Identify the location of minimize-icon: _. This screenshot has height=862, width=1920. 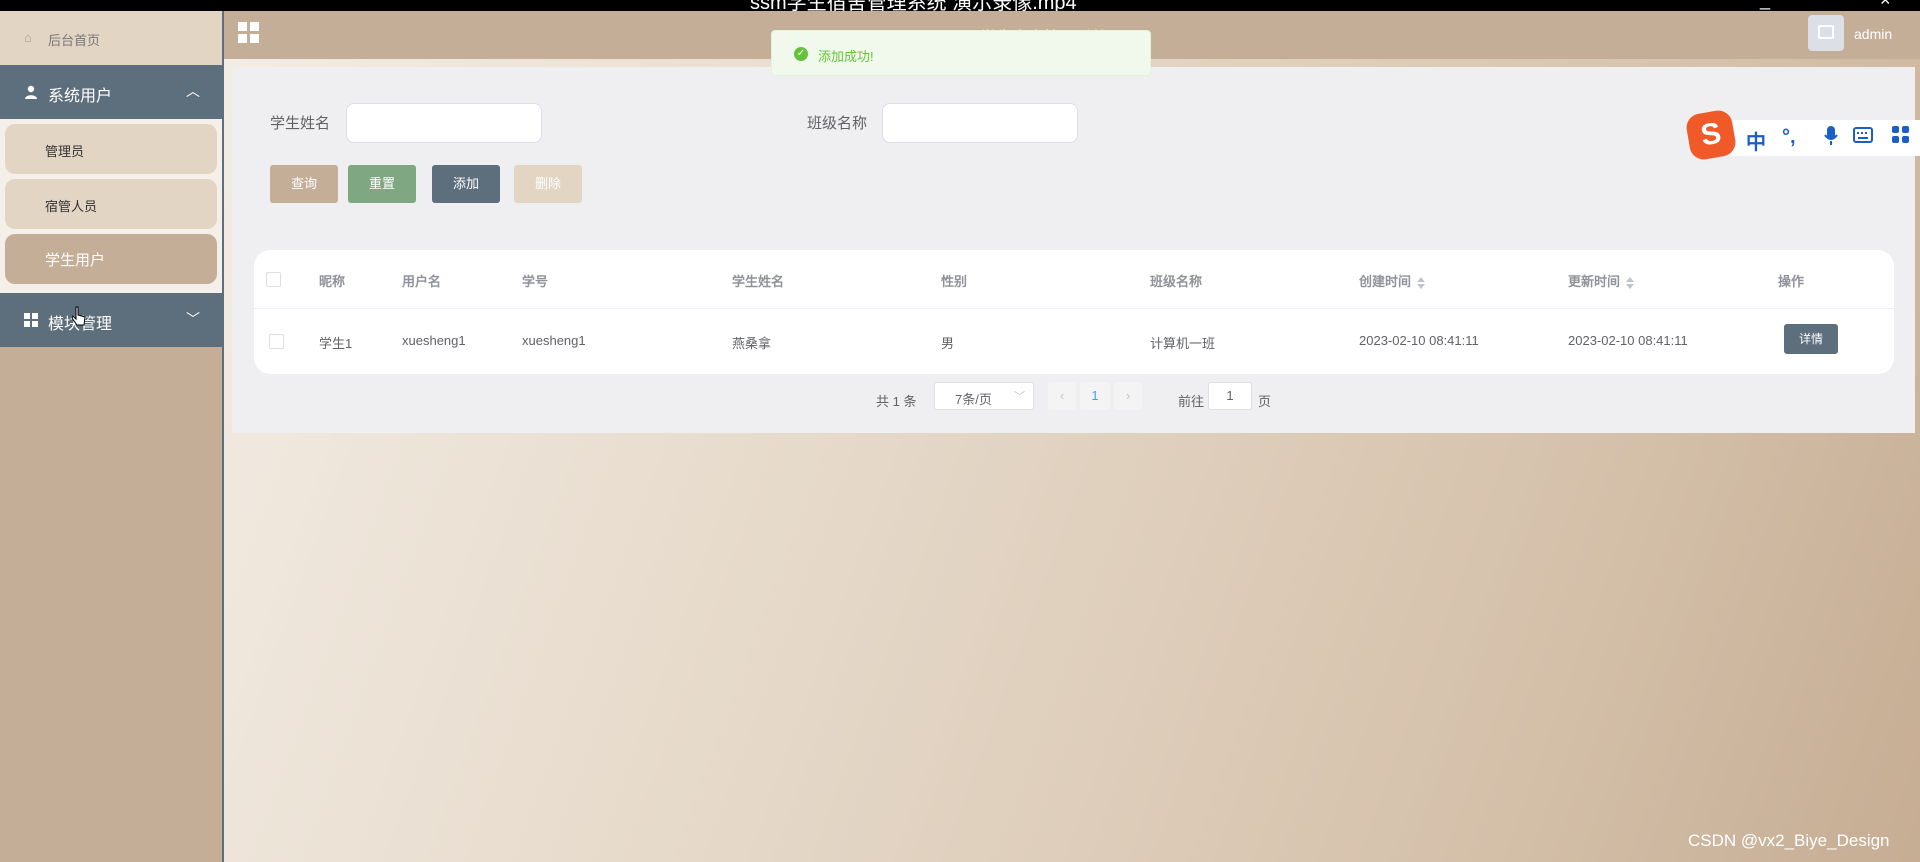
(1765, 5).